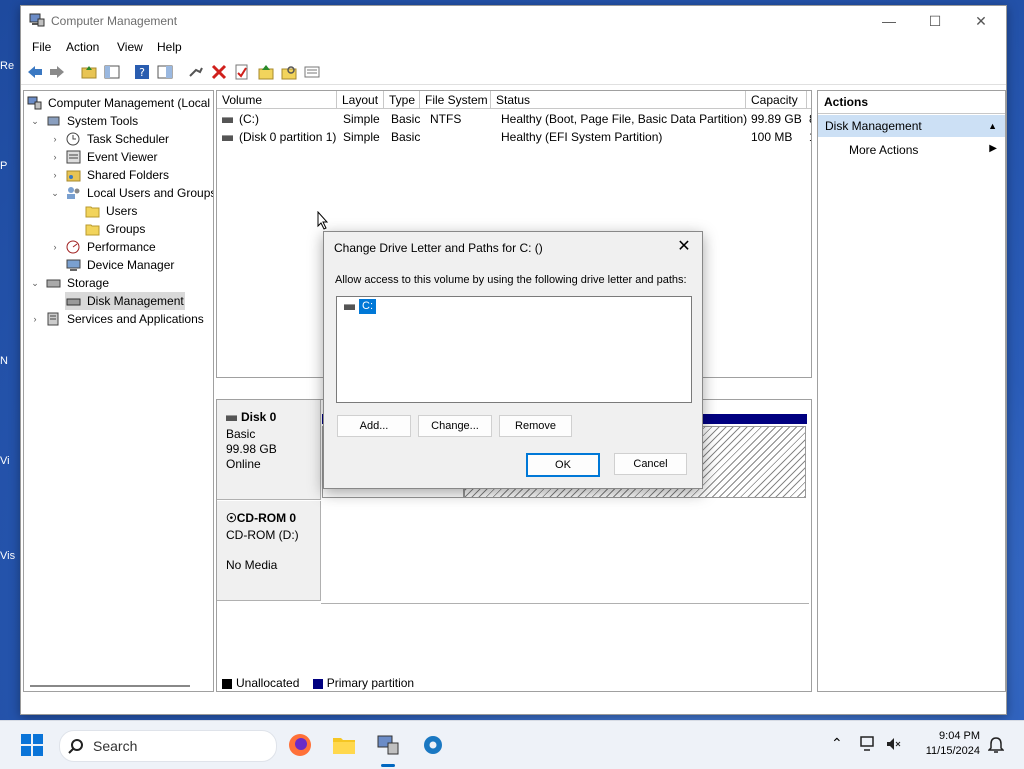 The image size is (1024, 769). I want to click on tree-item-disk-management: Disk Management, so click(125, 301).